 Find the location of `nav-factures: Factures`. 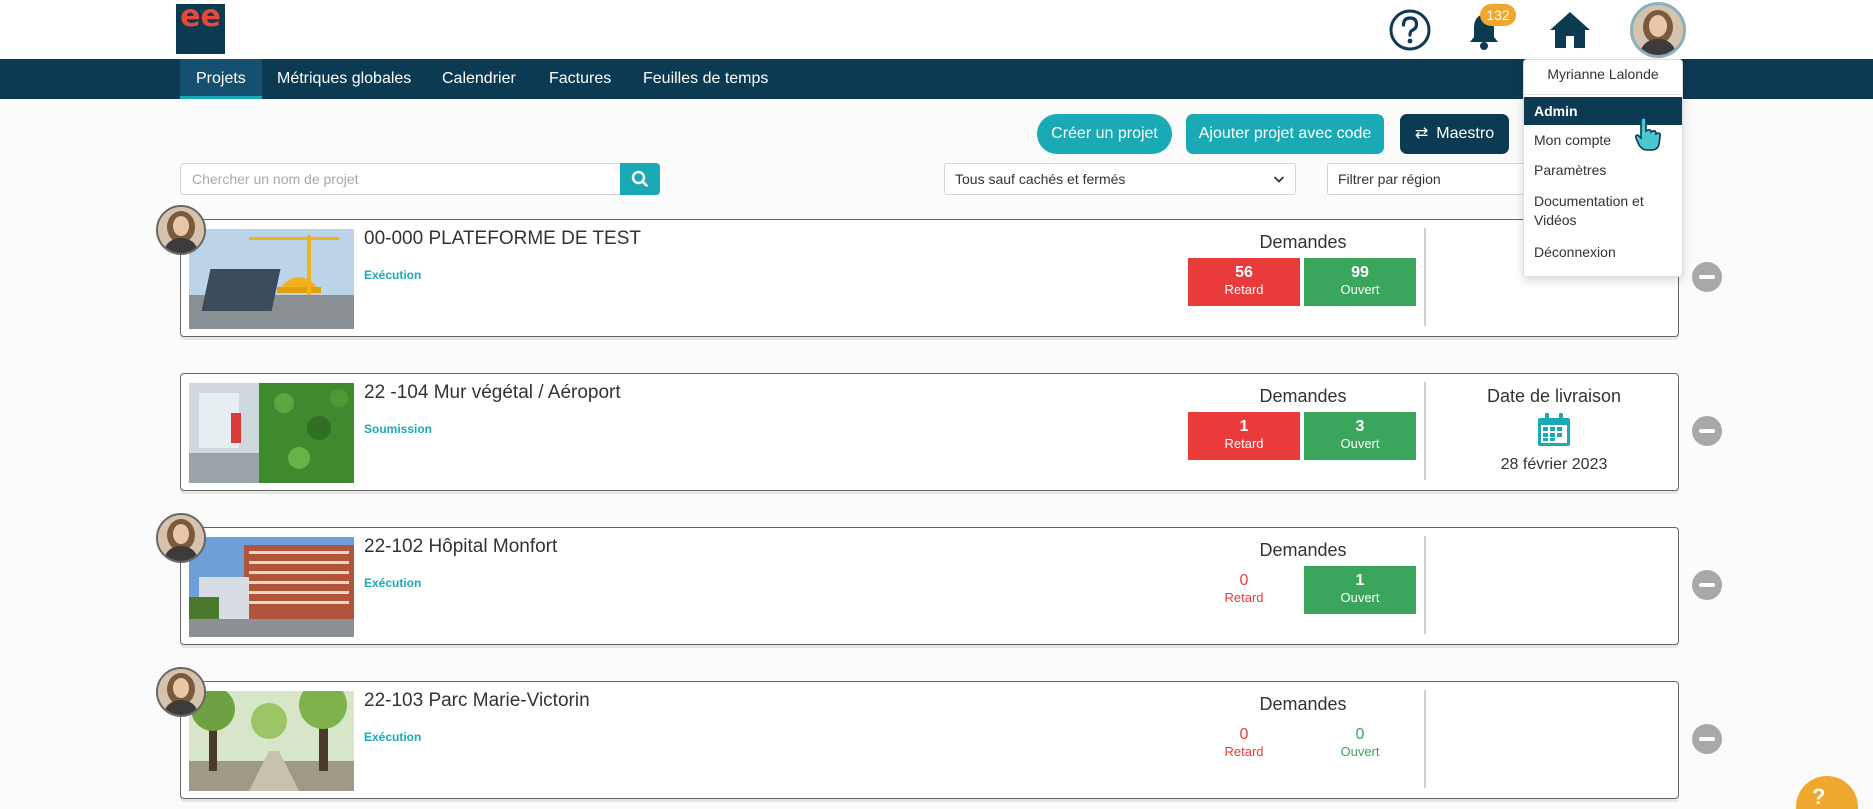

nav-factures: Factures is located at coordinates (580, 79).